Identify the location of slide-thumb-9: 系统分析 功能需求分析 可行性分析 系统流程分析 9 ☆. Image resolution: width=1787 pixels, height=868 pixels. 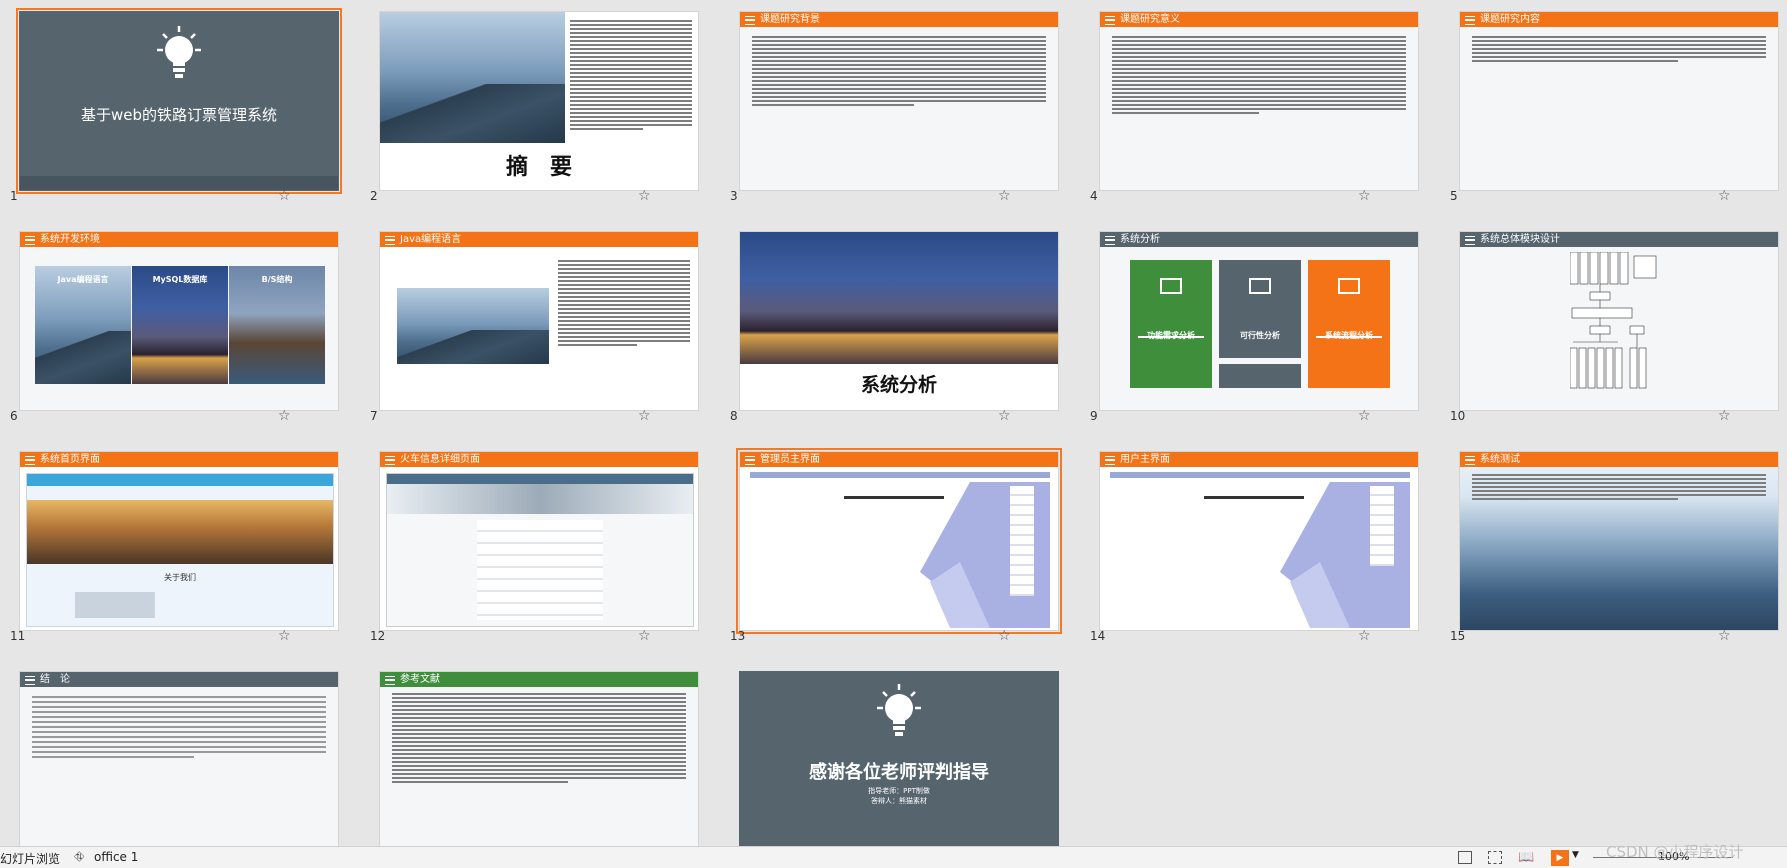
(1260, 330).